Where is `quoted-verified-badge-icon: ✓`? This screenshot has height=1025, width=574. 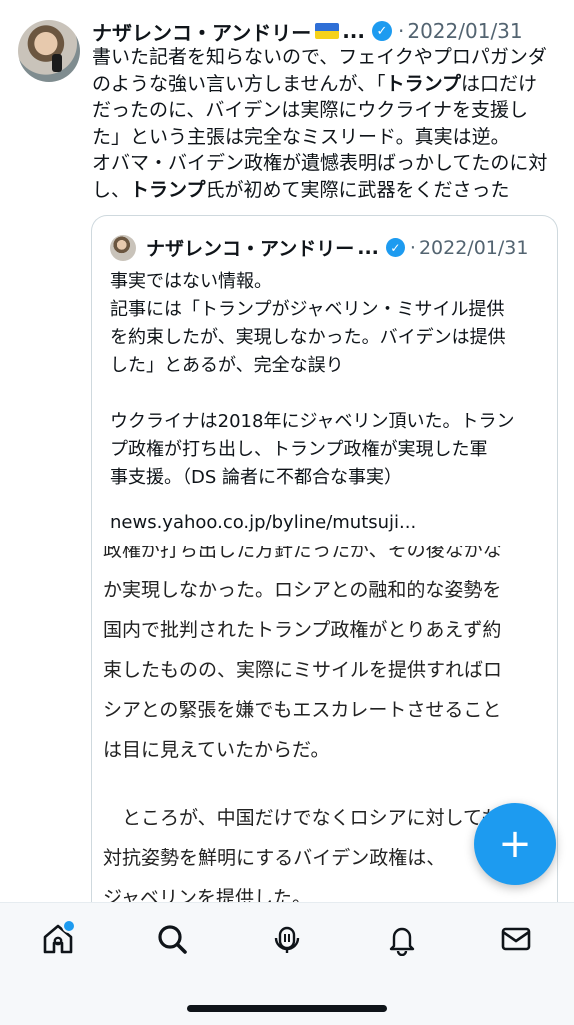
quoted-verified-badge-icon: ✓ is located at coordinates (395, 247).